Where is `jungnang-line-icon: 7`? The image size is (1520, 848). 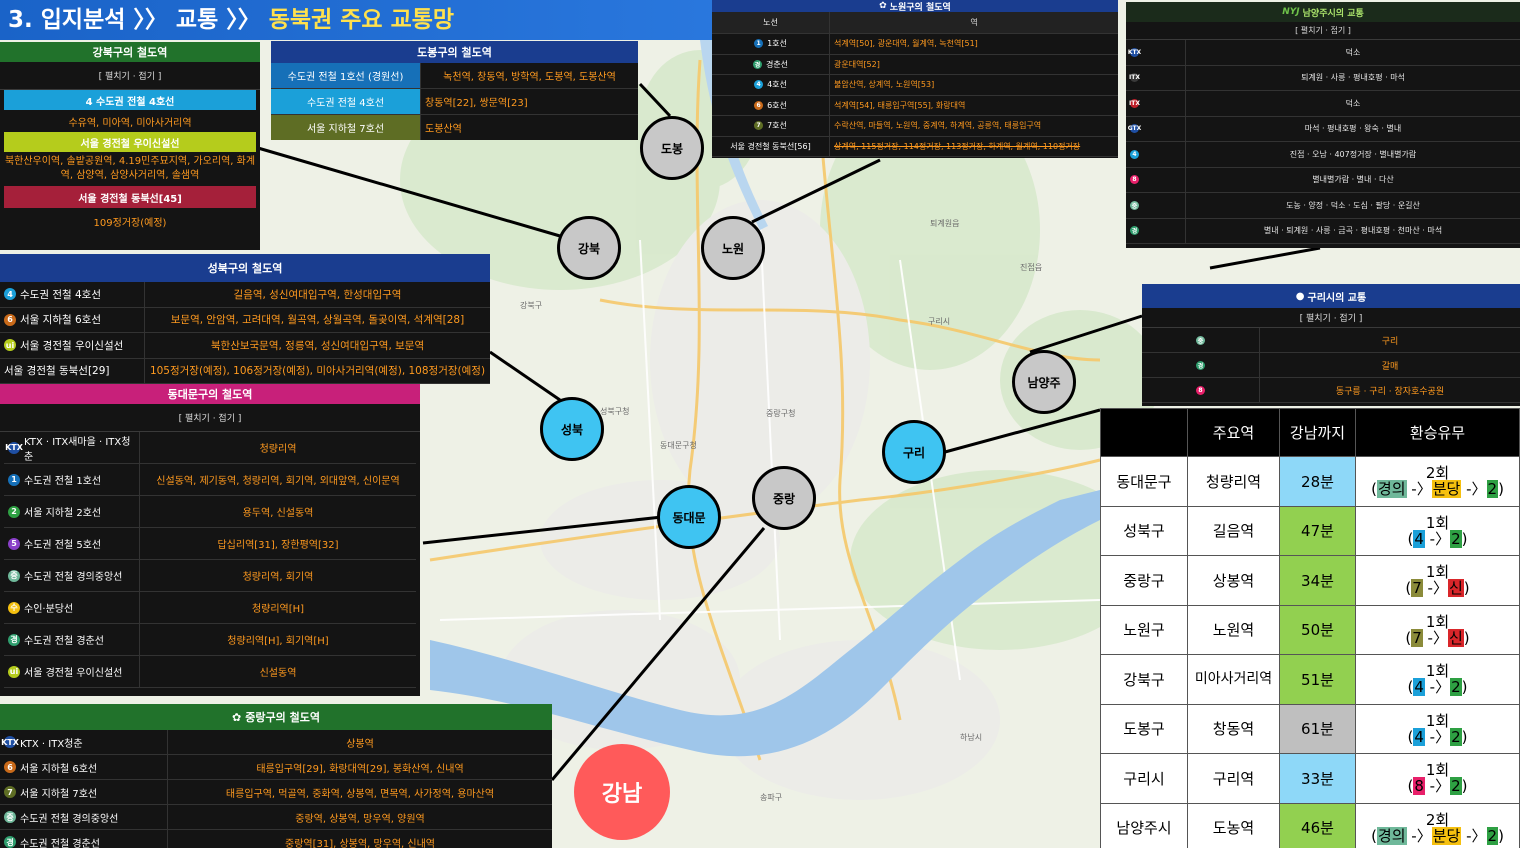
jungnang-line-icon: 7 is located at coordinates (10, 792).